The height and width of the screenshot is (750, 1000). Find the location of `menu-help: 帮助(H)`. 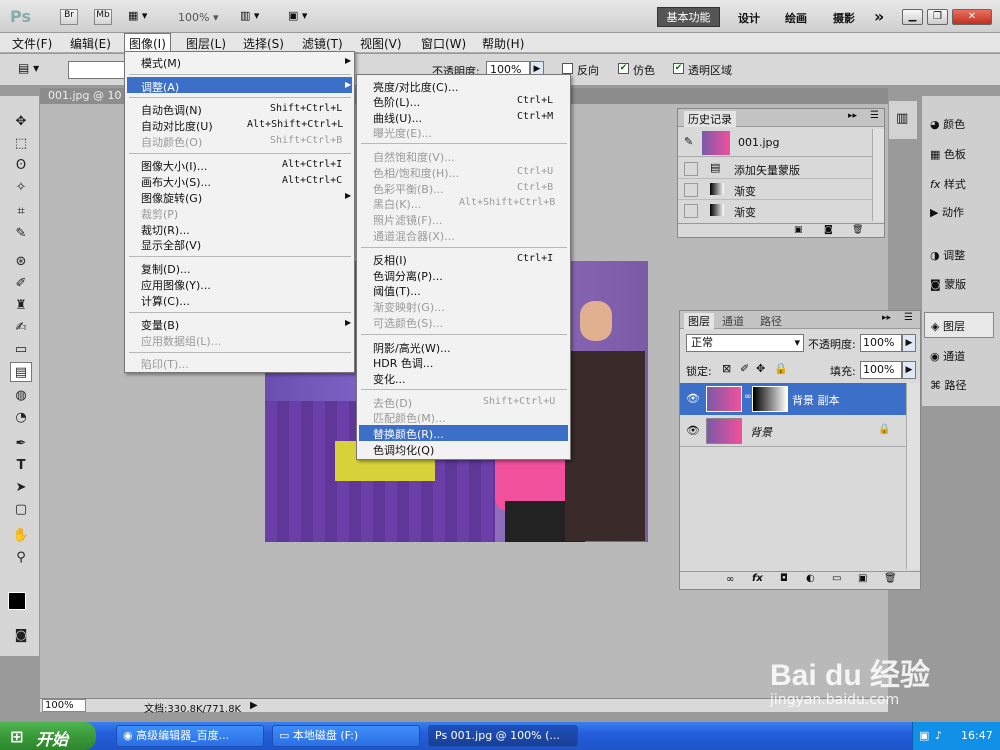

menu-help: 帮助(H) is located at coordinates (503, 43).